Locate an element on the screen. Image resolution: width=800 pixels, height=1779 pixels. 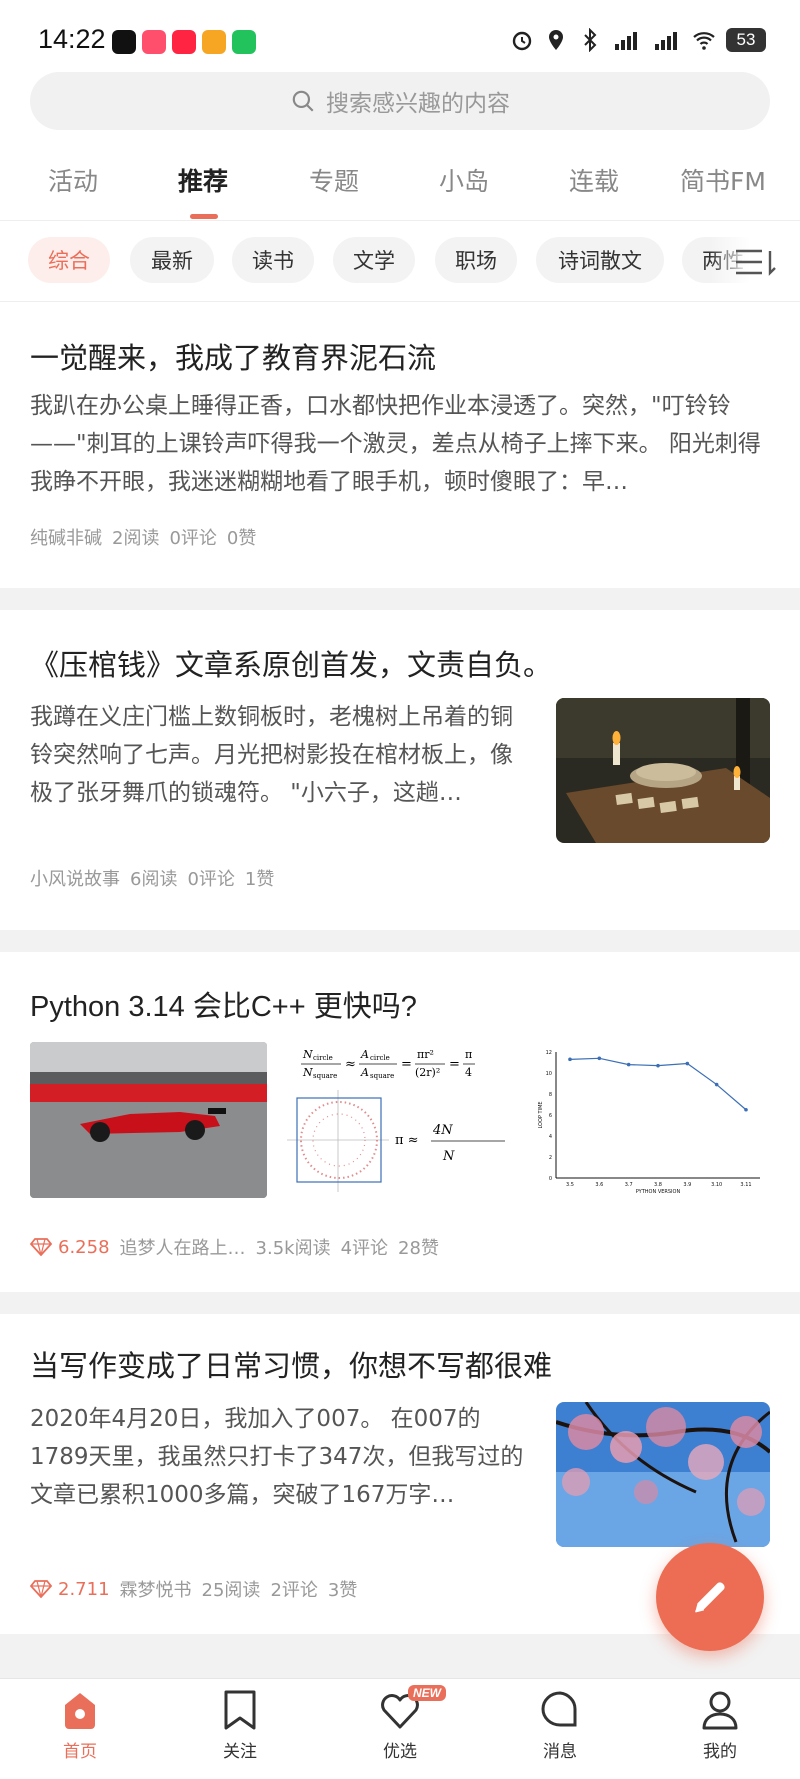
formula-sub-circle-2: circle is located at coordinates (380, 1058).